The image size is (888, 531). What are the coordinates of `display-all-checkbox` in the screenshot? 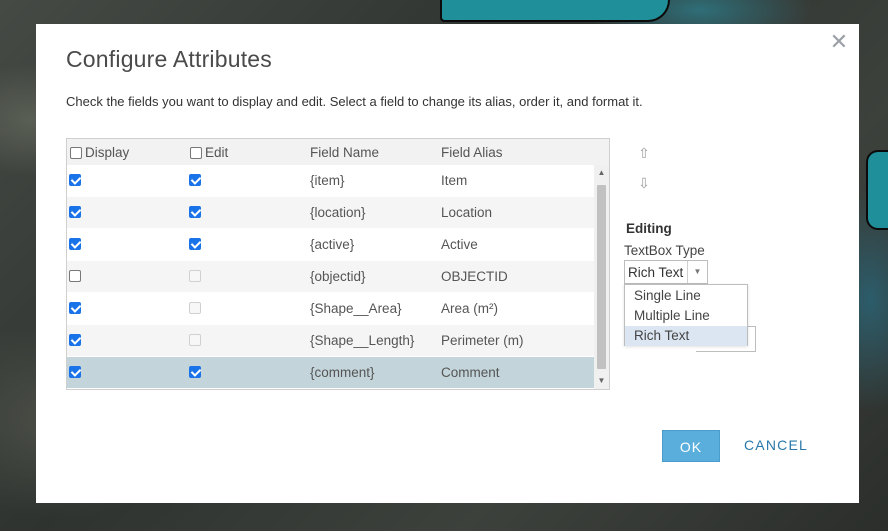 It's located at (76, 152).